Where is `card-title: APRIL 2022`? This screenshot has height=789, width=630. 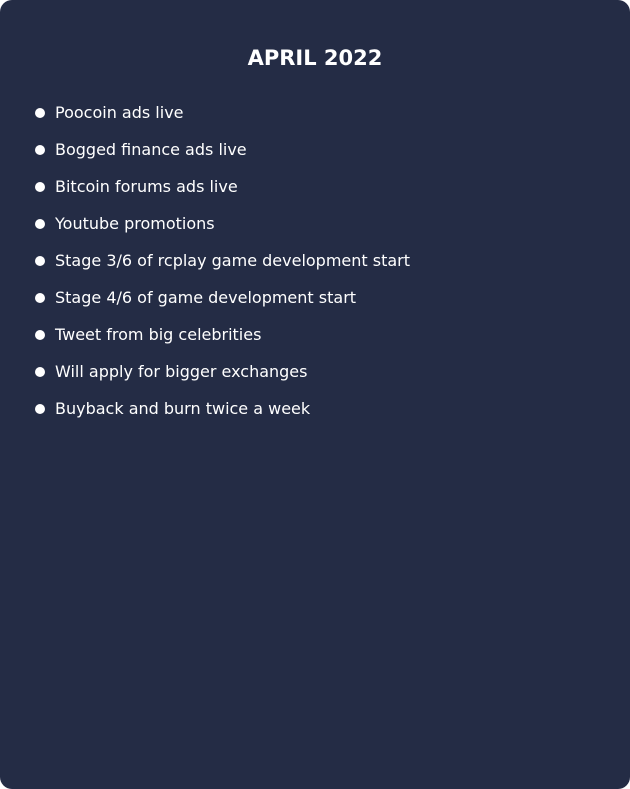 card-title: APRIL 2022 is located at coordinates (315, 58).